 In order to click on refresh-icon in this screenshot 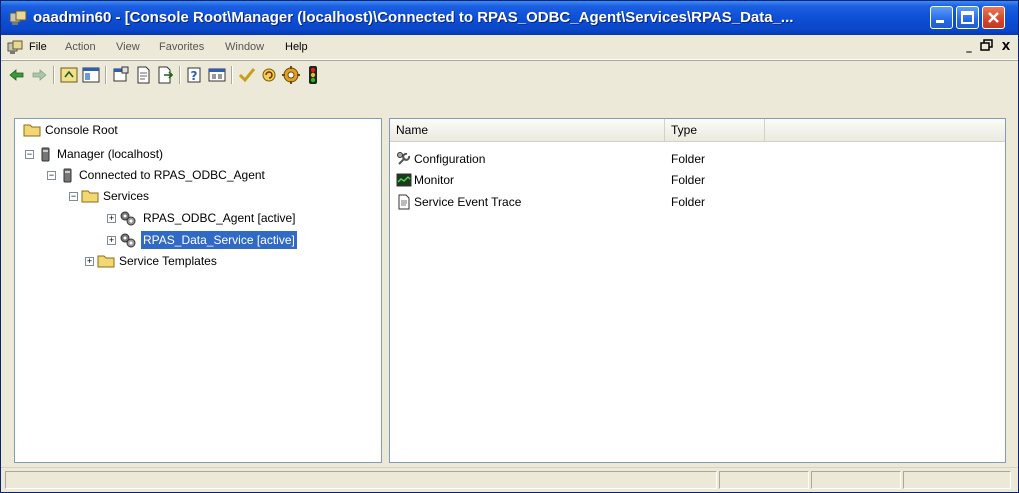, I will do `click(269, 75)`.